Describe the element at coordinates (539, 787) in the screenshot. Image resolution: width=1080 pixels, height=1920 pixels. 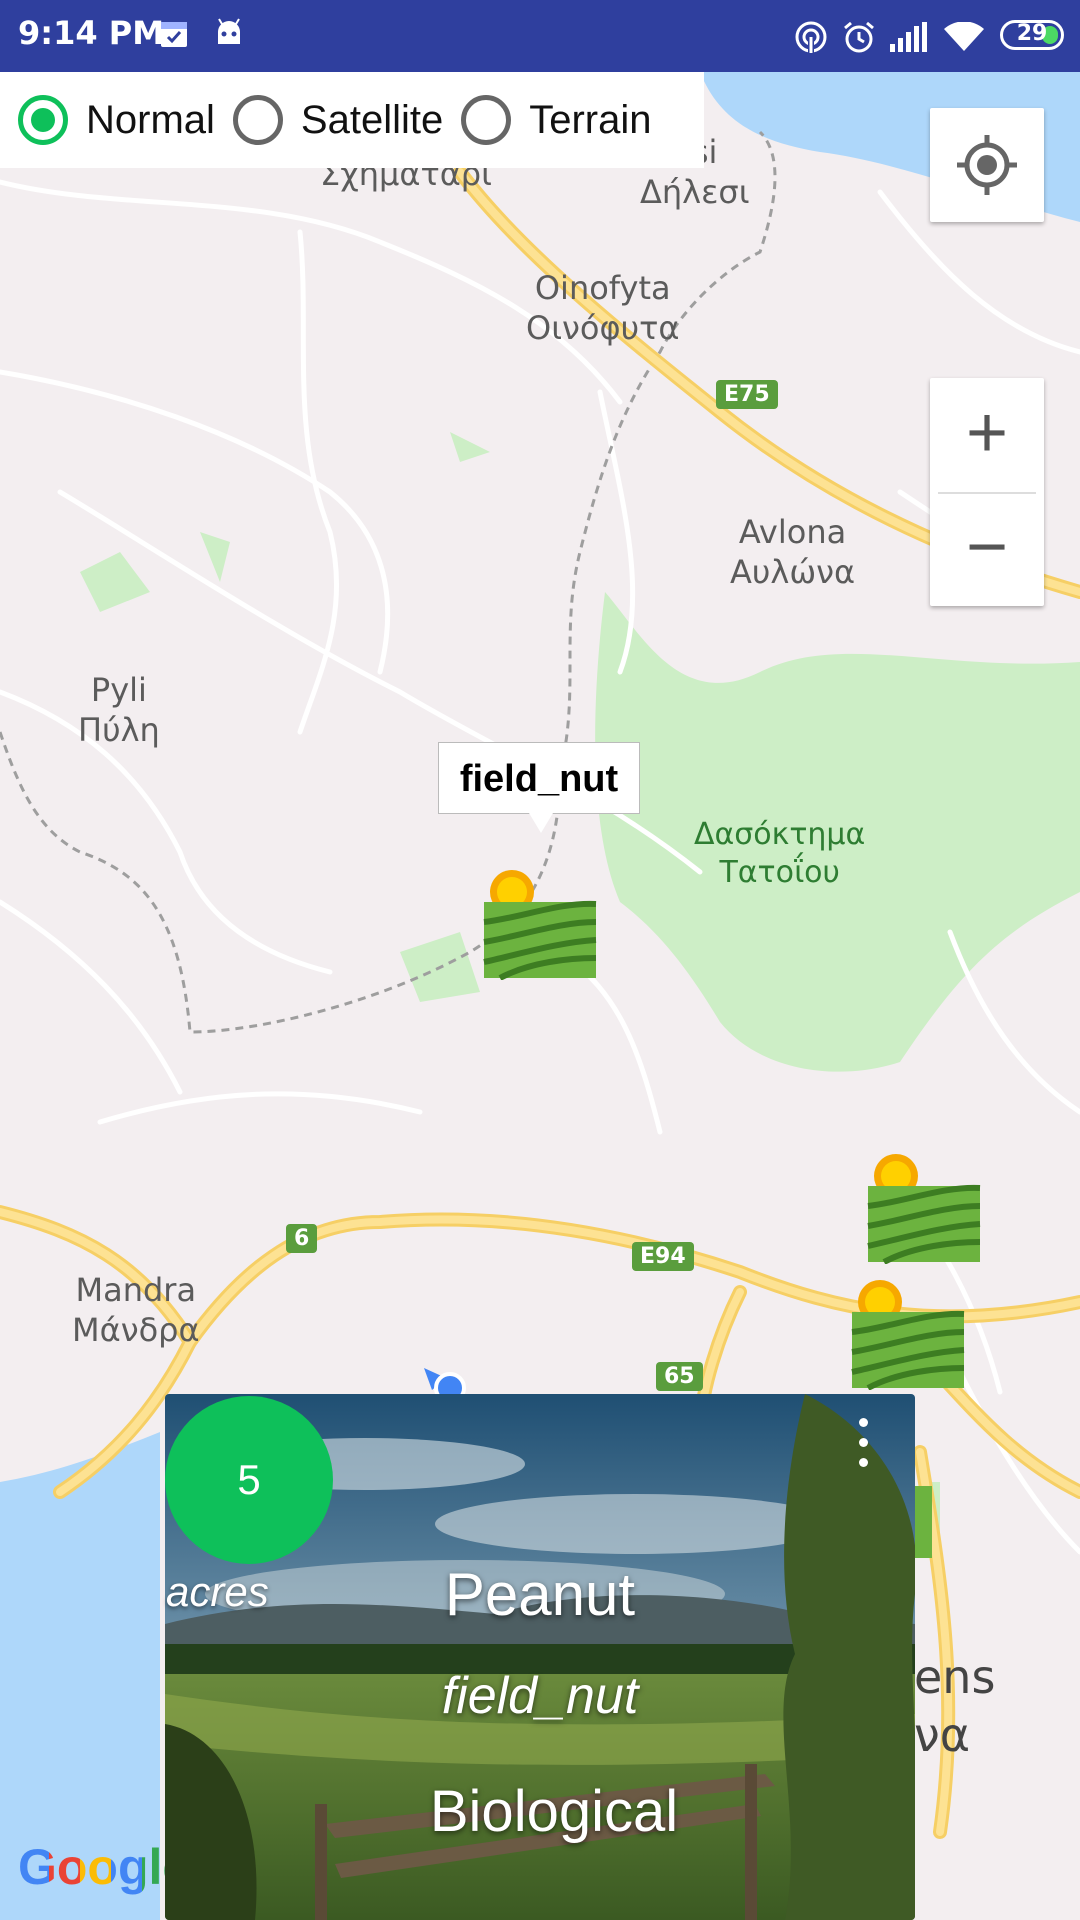
I see `marker-info-window: field_nut` at that location.